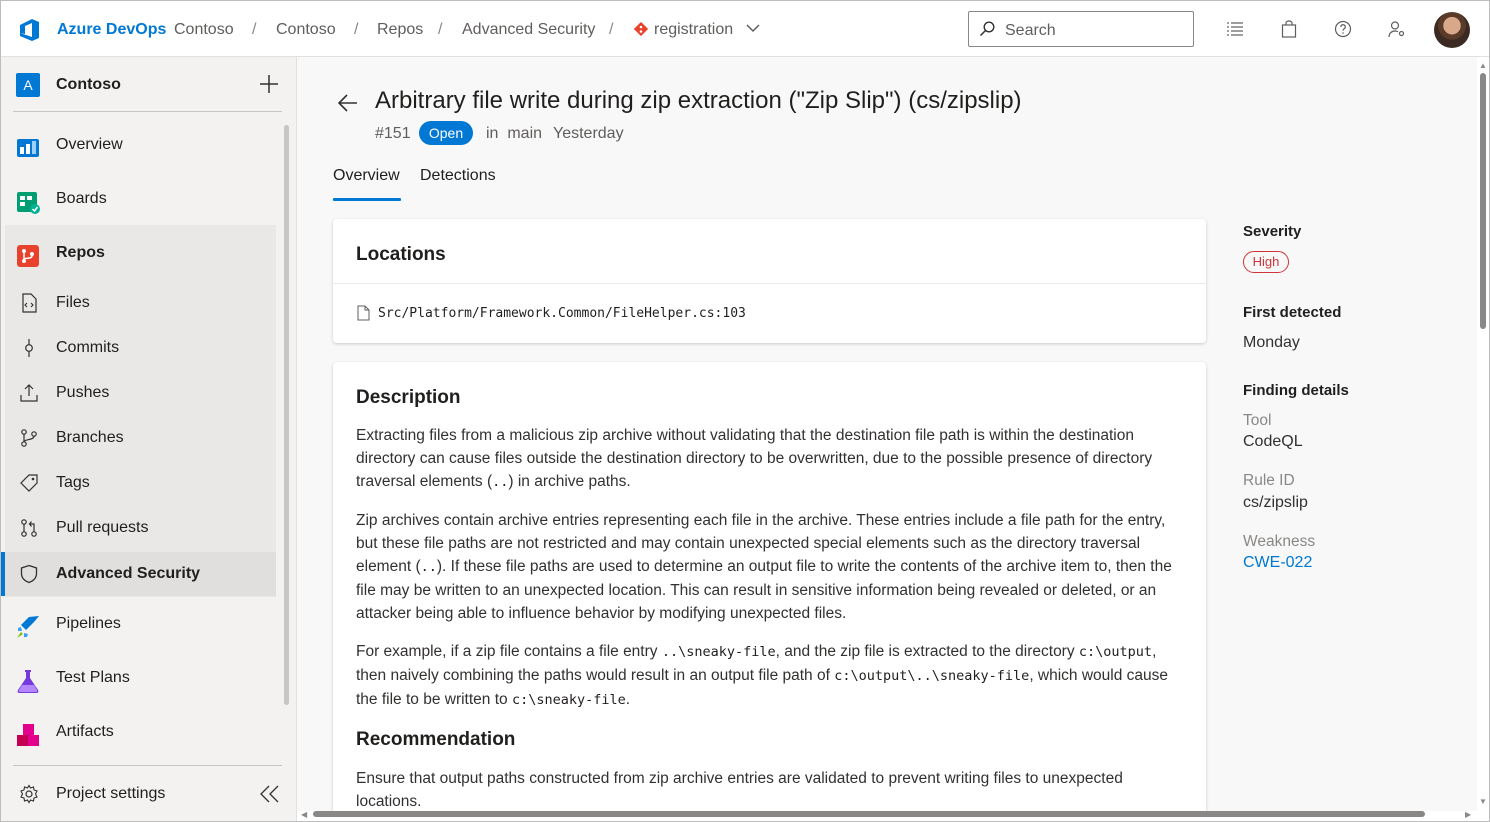  I want to click on alert-branch: in main, so click(514, 134).